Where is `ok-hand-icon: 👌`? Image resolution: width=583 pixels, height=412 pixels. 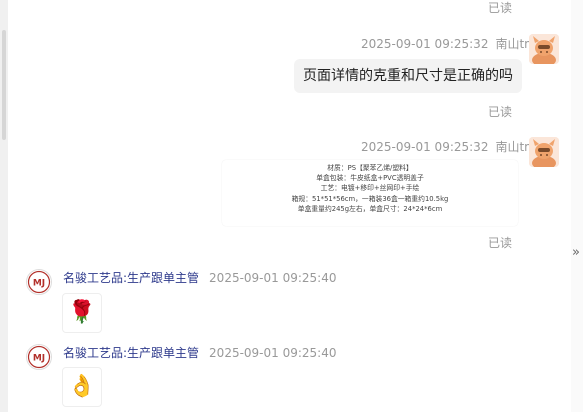 ok-hand-icon: 👌 is located at coordinates (82, 386).